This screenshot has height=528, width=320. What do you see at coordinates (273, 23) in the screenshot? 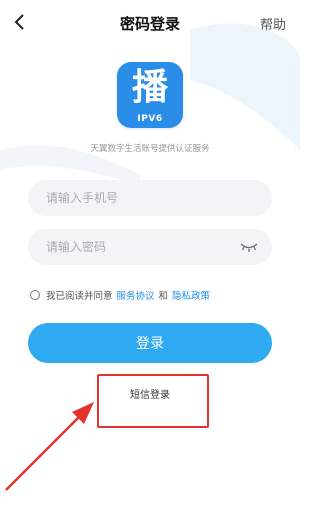
I see `help-button: 帮助` at bounding box center [273, 23].